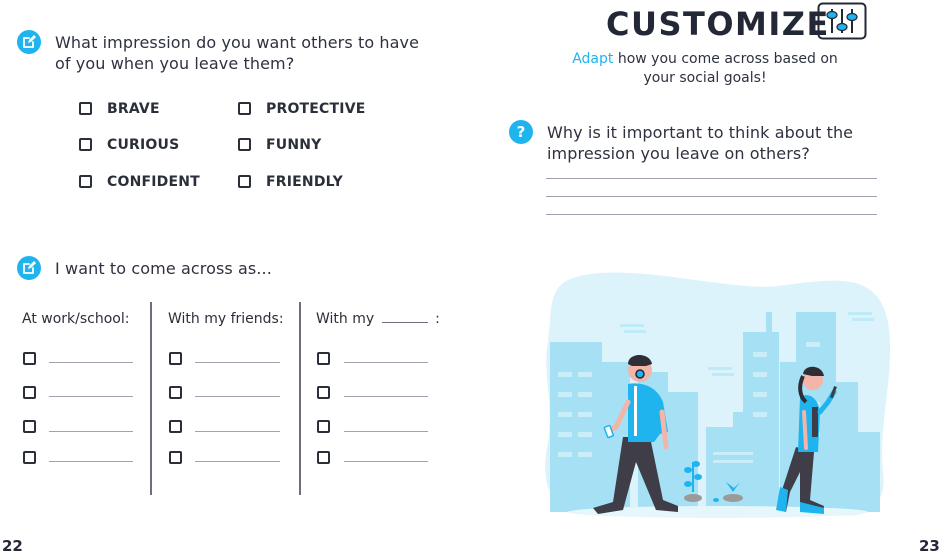 The image size is (941, 557). I want to click on checkbox-confident, so click(85, 181).